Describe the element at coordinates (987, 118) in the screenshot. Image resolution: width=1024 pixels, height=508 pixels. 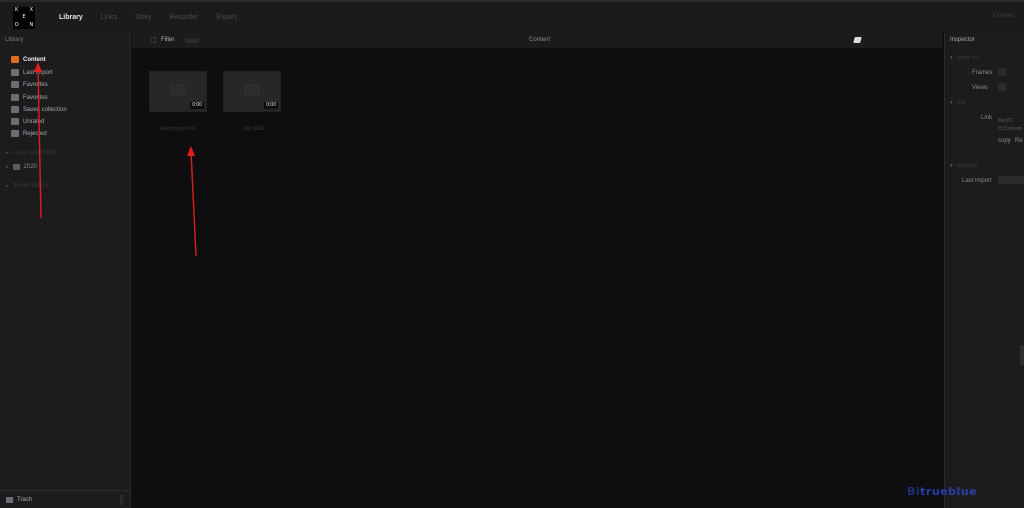
I see `inspector-row-link: Link` at that location.